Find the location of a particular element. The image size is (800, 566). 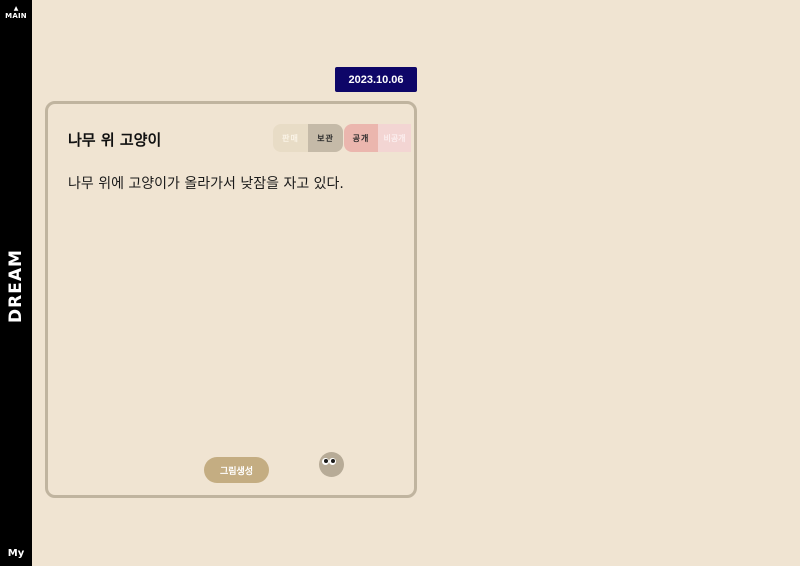

diary-title: 나무 위 고양이 is located at coordinates (115, 140).